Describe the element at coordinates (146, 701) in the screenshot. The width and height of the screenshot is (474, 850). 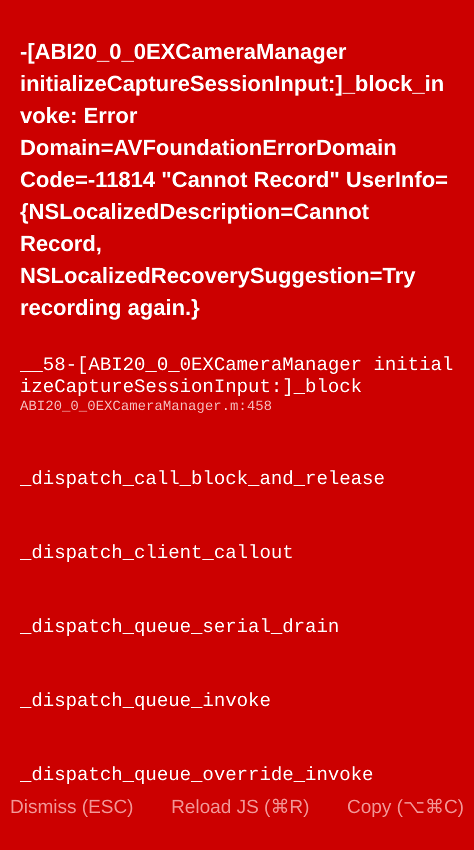
I see `frame-method: _dispatch_queue_invoke` at that location.